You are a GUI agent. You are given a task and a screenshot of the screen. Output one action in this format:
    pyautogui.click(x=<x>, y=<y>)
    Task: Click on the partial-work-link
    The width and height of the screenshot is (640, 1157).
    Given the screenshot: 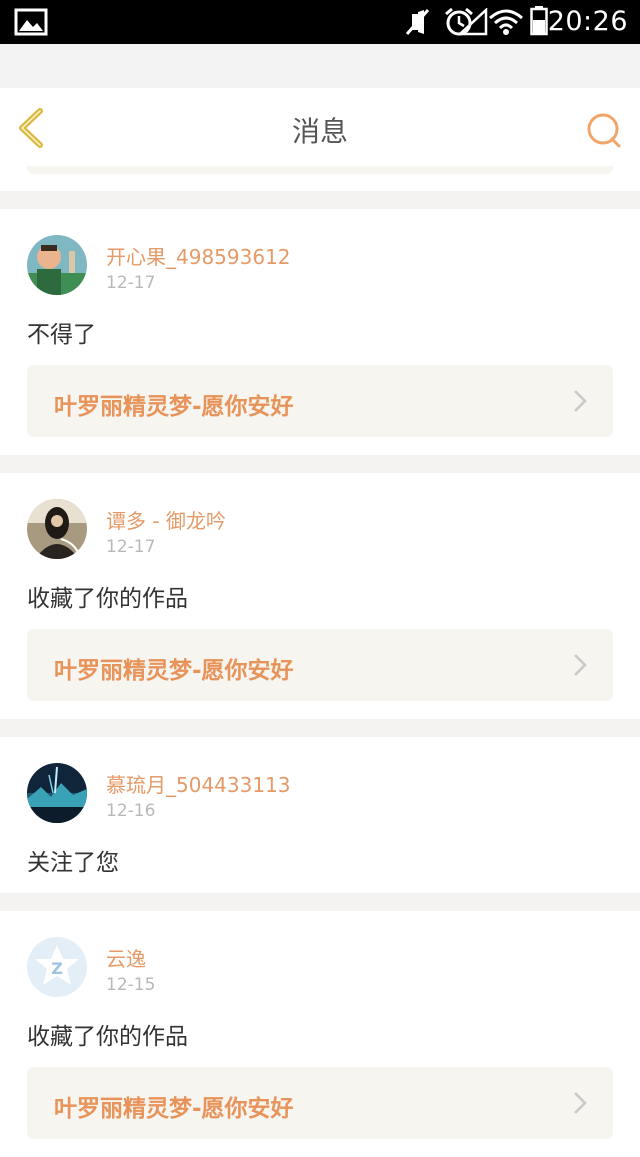 What is the action you would take?
    pyautogui.click(x=320, y=170)
    